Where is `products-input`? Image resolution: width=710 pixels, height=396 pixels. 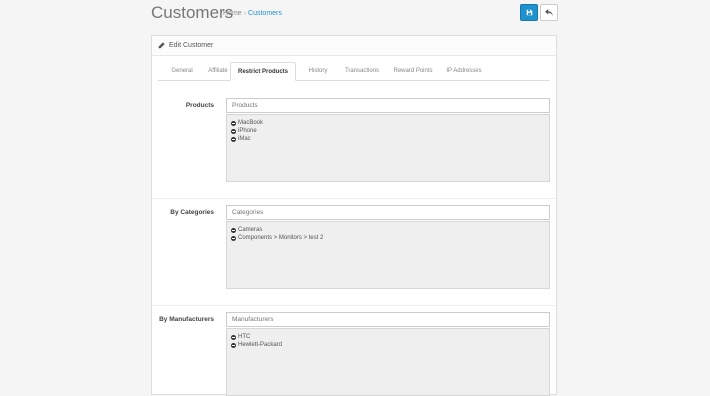 products-input is located at coordinates (388, 105).